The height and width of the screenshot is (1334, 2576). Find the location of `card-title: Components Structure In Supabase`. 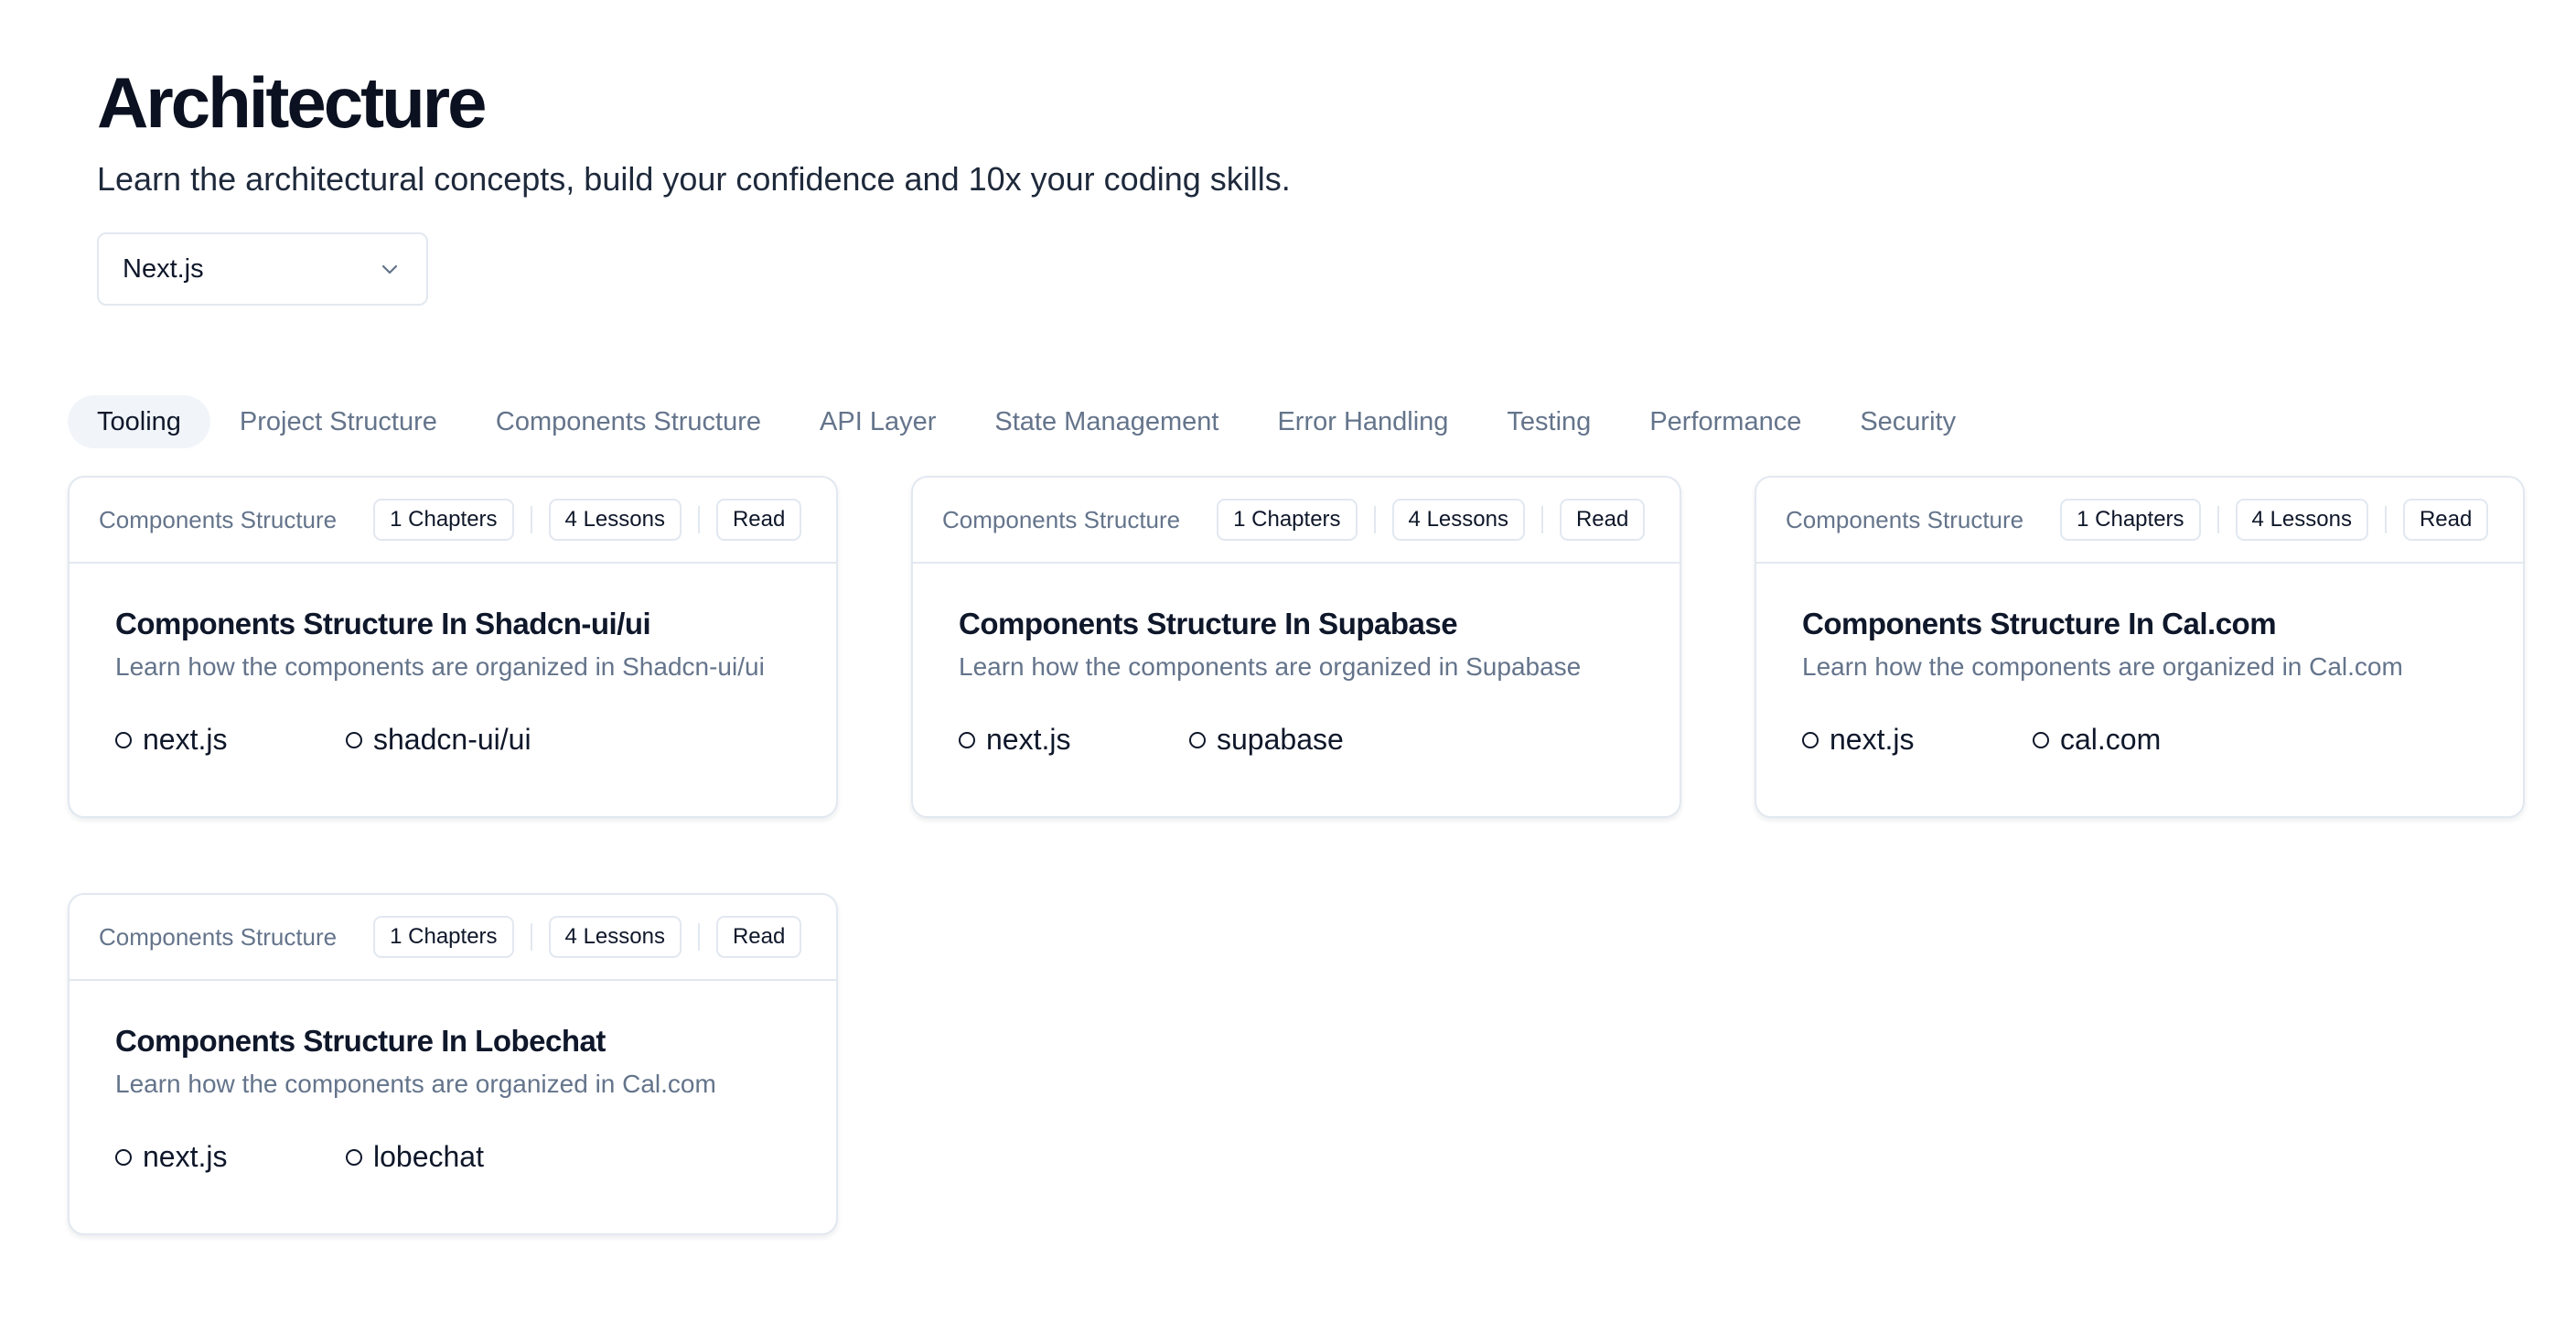

card-title: Components Structure In Supabase is located at coordinates (1297, 624).